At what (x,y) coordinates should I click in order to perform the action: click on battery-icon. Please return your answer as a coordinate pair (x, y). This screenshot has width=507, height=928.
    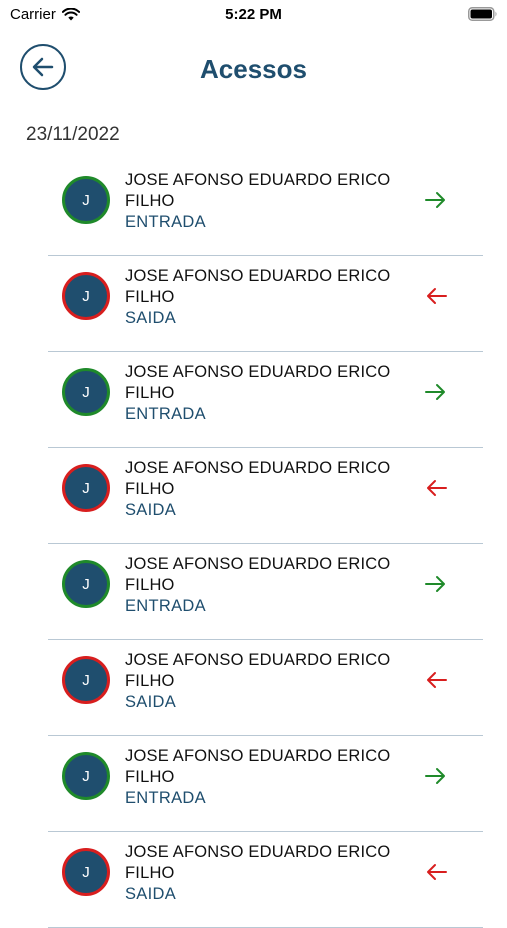
    Looking at the image, I should click on (482, 14).